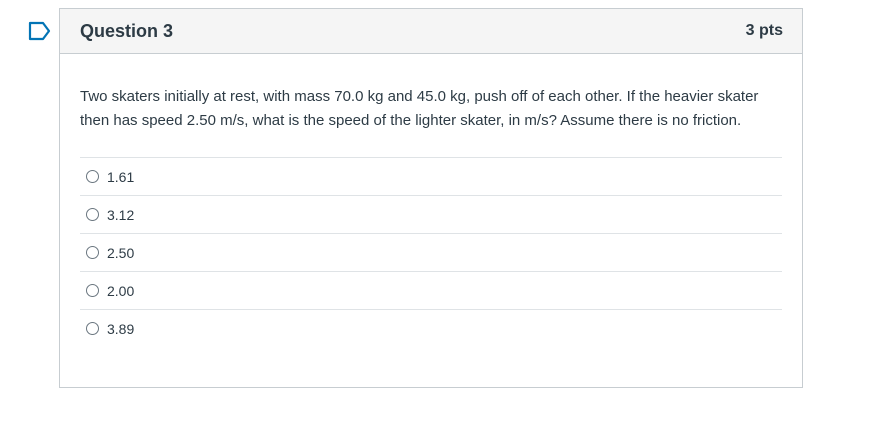 The height and width of the screenshot is (425, 889). What do you see at coordinates (431, 328) in the screenshot?
I see `answer-option: 3.89` at bounding box center [431, 328].